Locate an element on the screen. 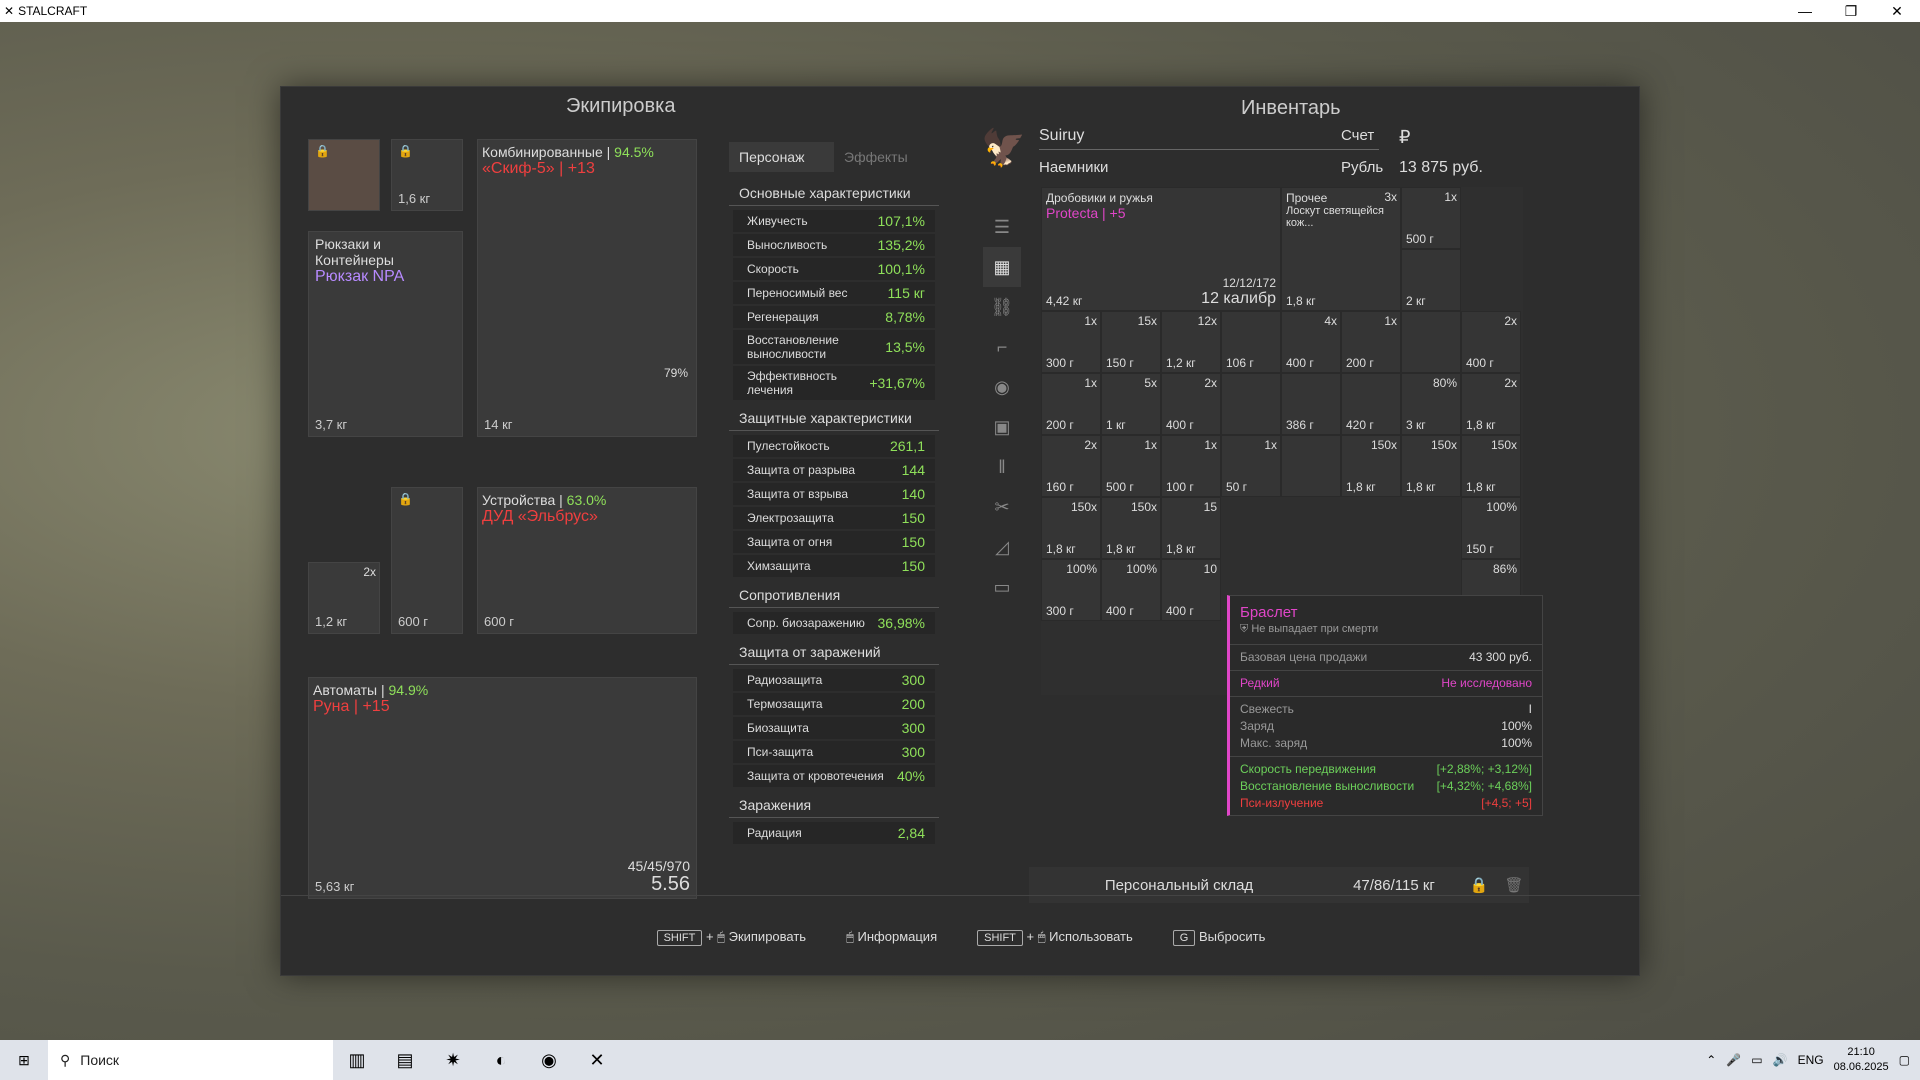 The image size is (1920, 1080). search-box: ⚲ Поиск is located at coordinates (190, 1060).